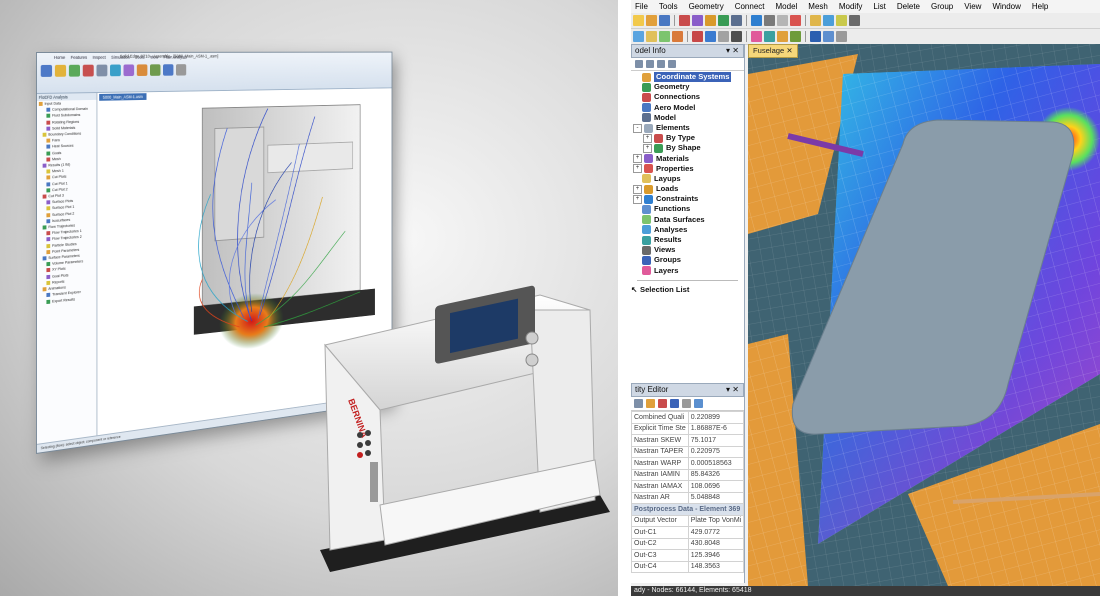 This screenshot has width=1100, height=596. What do you see at coordinates (787, 6) in the screenshot?
I see `menu-model: Model` at bounding box center [787, 6].